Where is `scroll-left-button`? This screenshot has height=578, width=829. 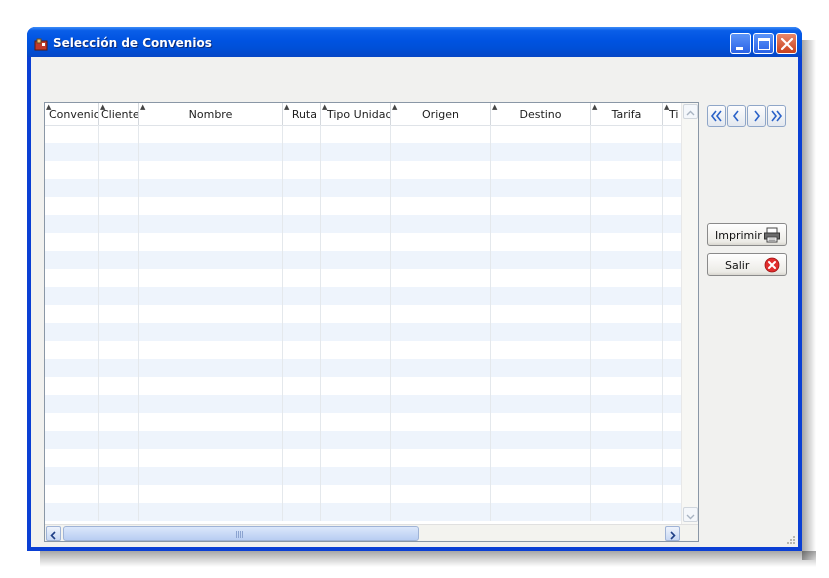
scroll-left-button is located at coordinates (53, 533).